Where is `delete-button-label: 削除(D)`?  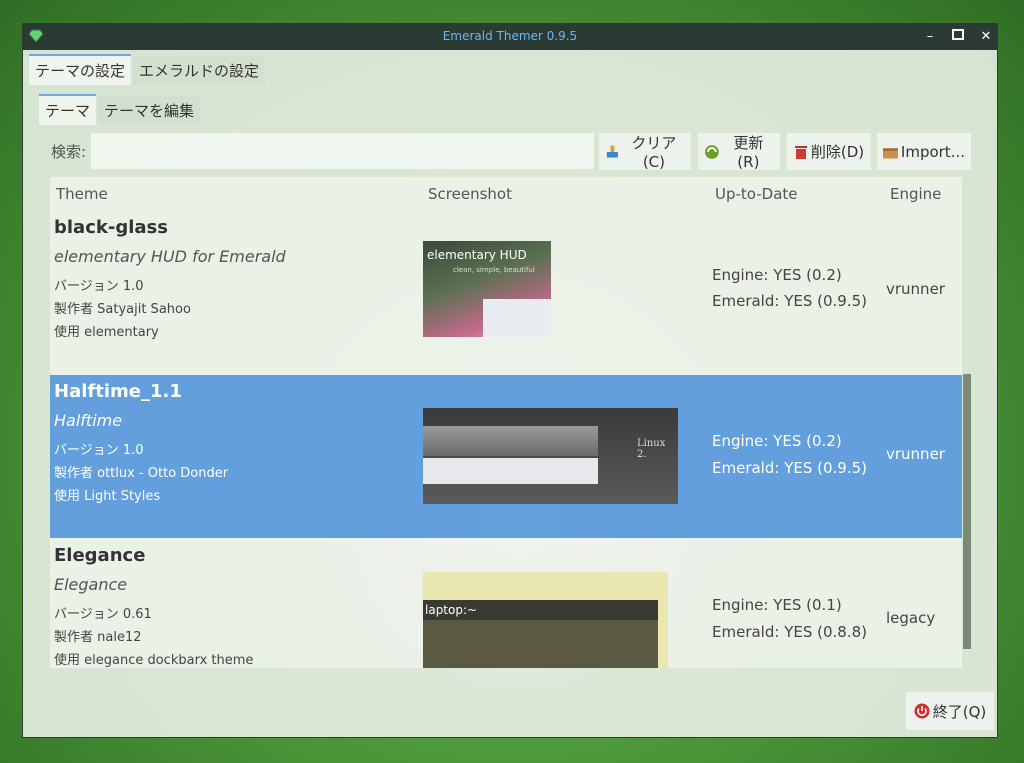 delete-button-label: 削除(D) is located at coordinates (837, 152).